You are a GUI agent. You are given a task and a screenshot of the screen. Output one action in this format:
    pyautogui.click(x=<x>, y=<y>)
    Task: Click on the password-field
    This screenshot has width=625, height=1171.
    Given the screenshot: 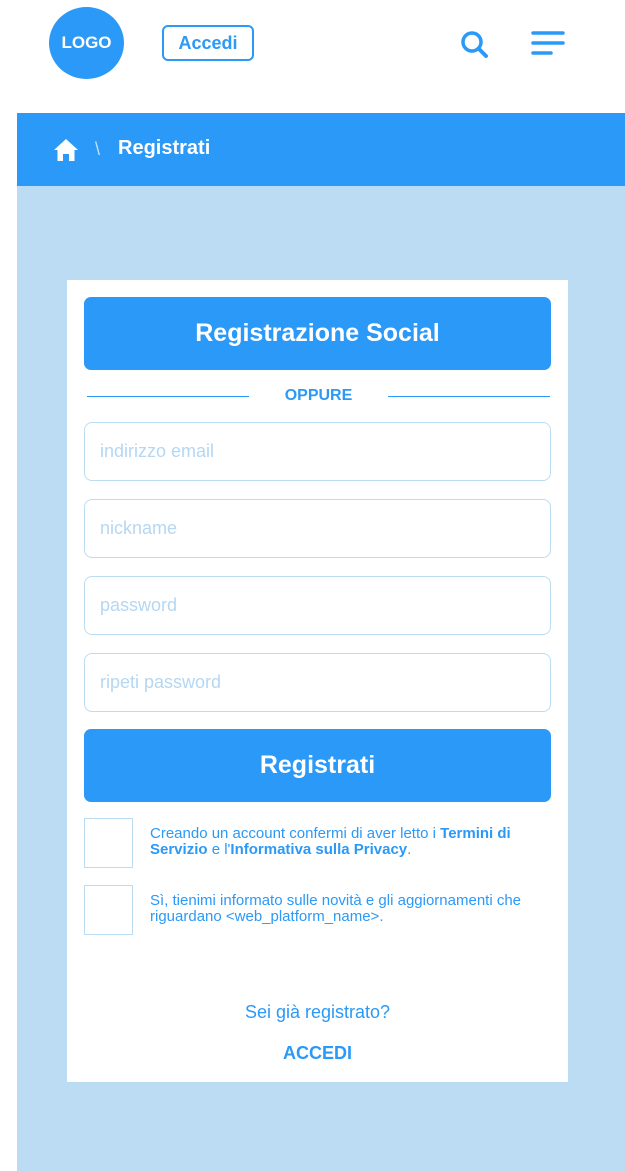 What is the action you would take?
    pyautogui.click(x=317, y=605)
    